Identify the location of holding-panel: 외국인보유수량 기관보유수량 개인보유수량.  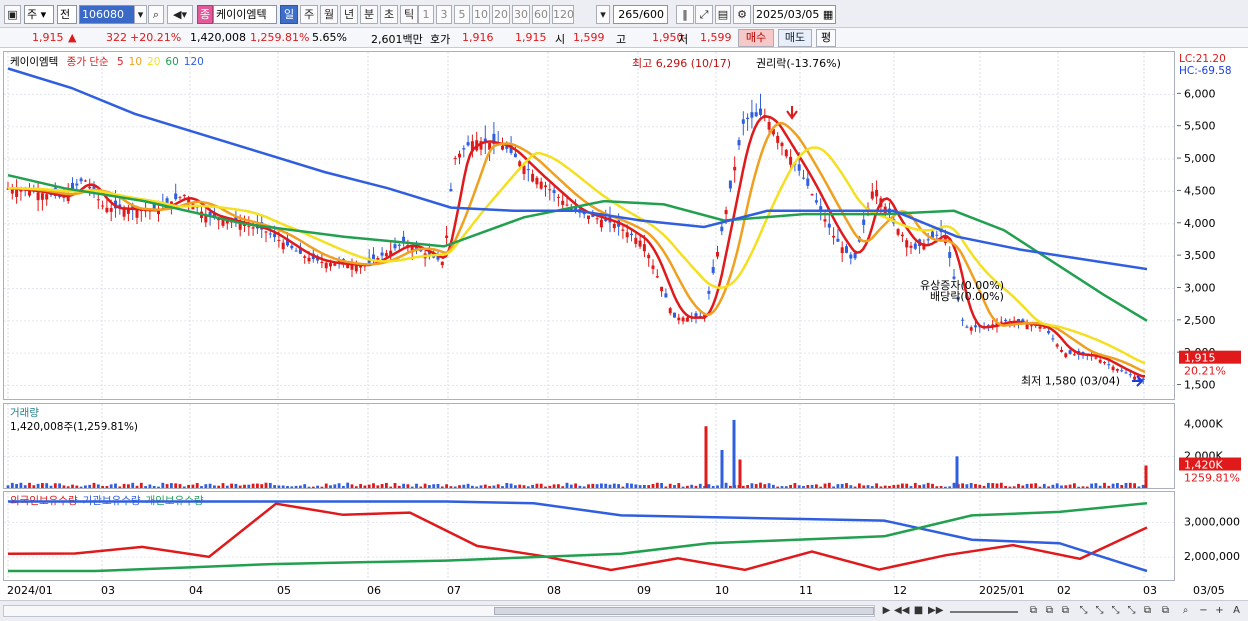
(589, 536).